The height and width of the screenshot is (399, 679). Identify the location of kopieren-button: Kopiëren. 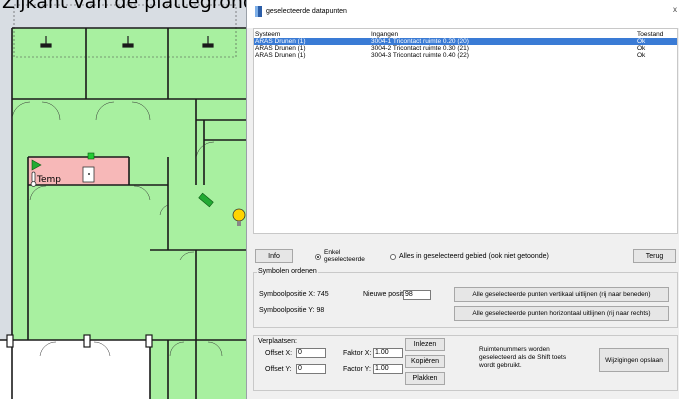
(425, 361).